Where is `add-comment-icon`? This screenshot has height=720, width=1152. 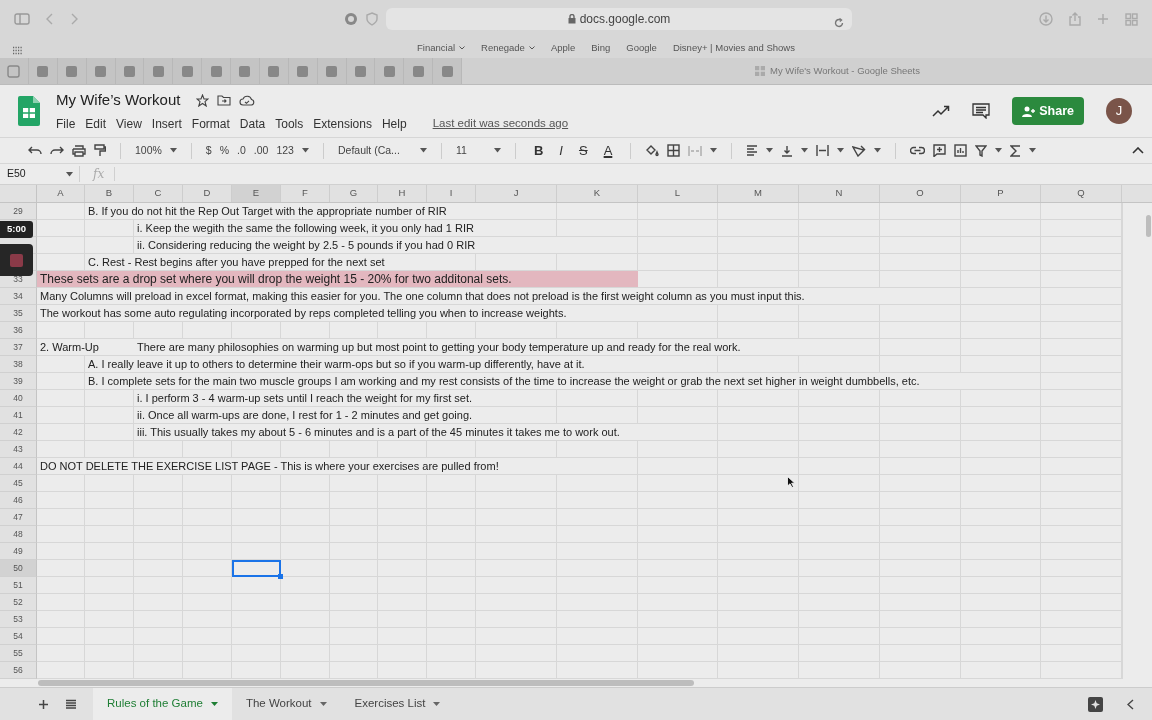
add-comment-icon is located at coordinates (940, 150).